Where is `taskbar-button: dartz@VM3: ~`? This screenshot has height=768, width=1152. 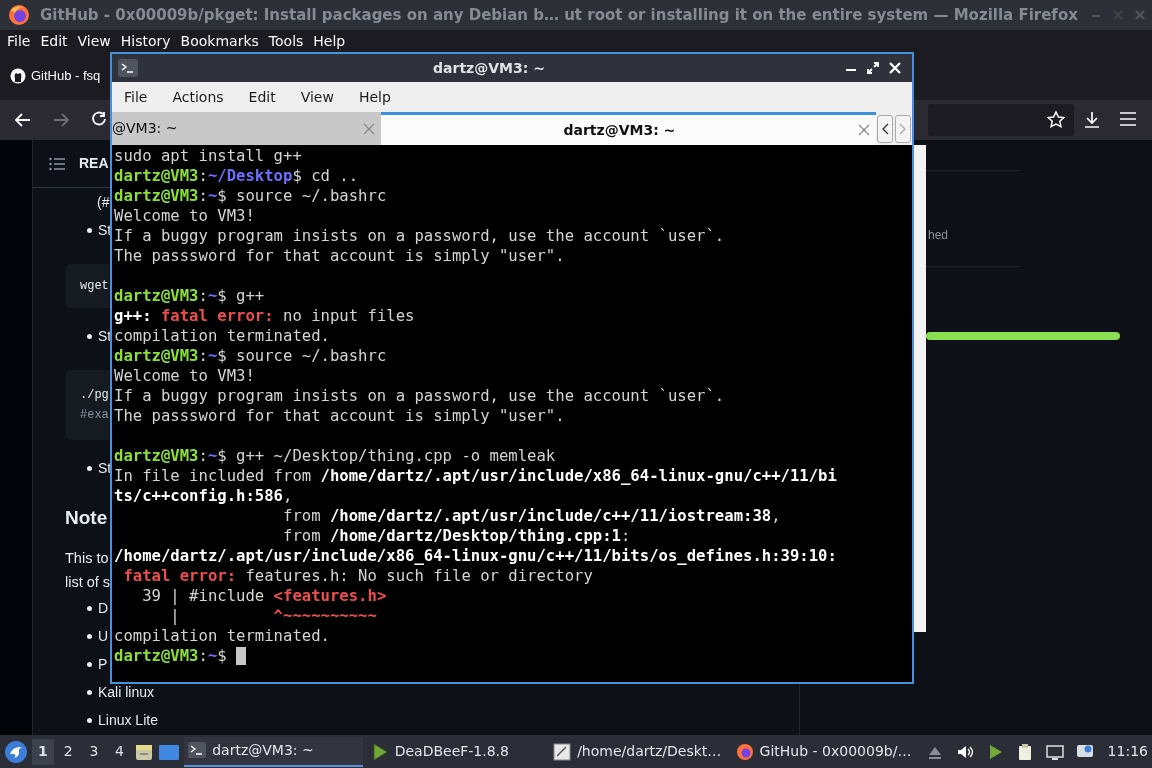
taskbar-button: dartz@VM3: ~ is located at coordinates (273, 751).